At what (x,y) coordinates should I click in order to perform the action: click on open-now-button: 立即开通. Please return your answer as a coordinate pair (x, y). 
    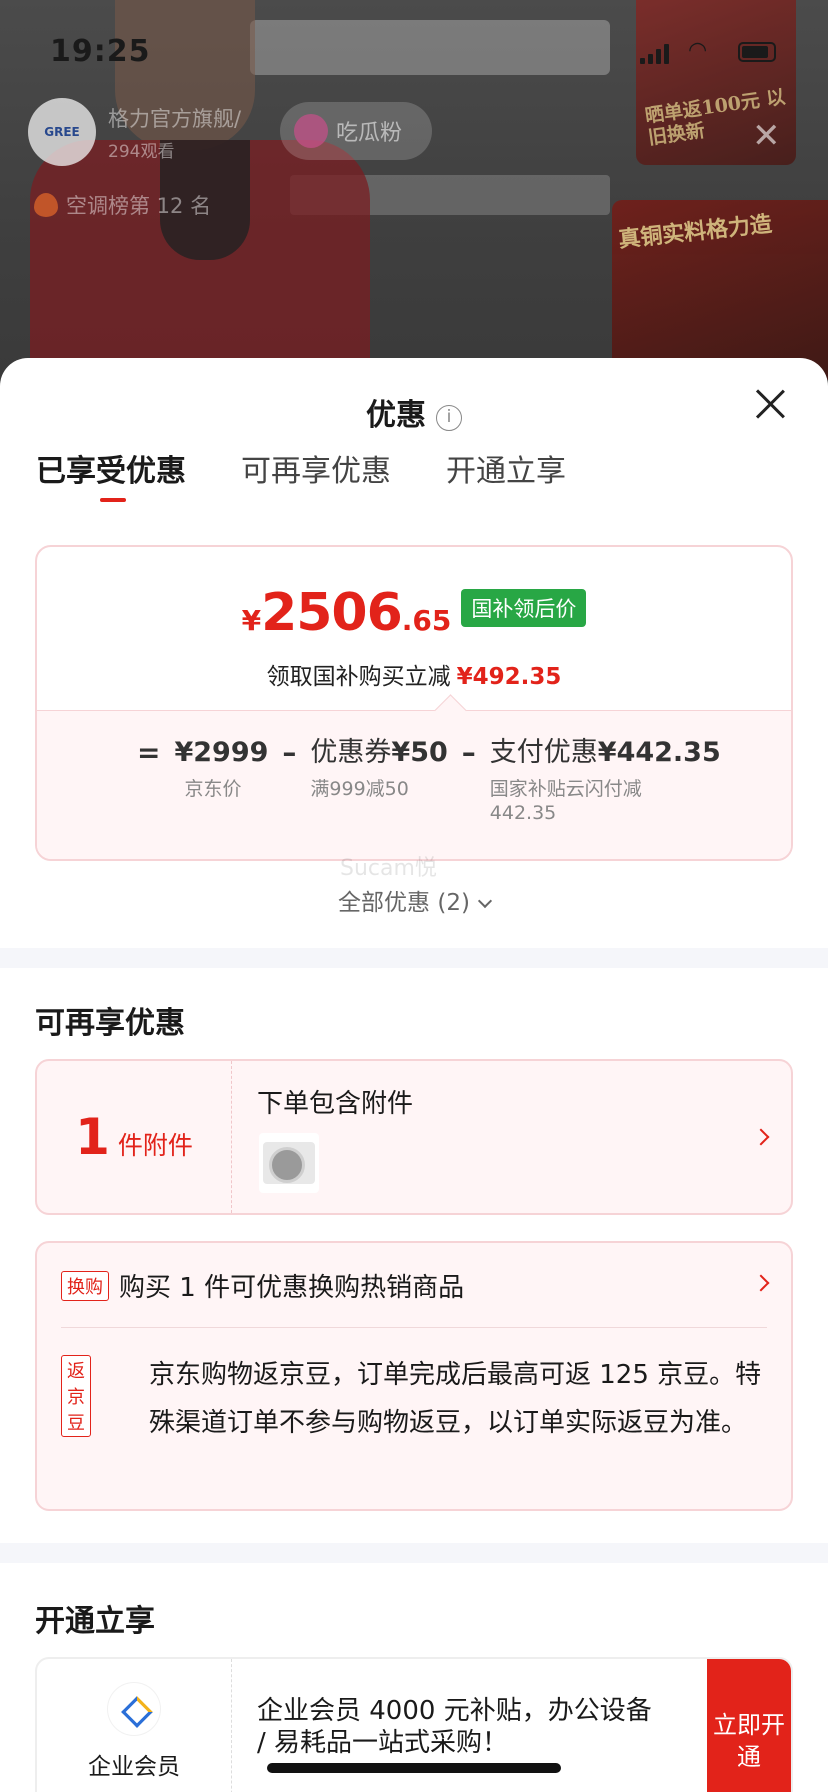
    Looking at the image, I should click on (749, 1725).